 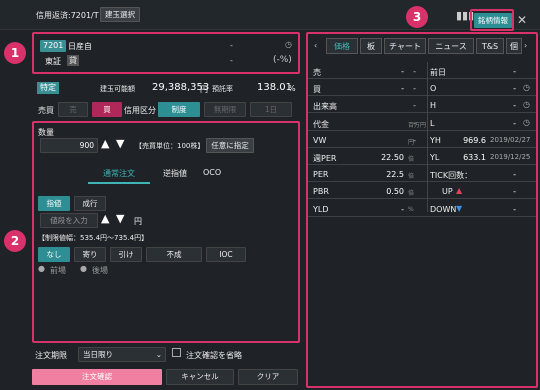 What do you see at coordinates (166, 53) in the screenshot?
I see `section-1-frame` at bounding box center [166, 53].